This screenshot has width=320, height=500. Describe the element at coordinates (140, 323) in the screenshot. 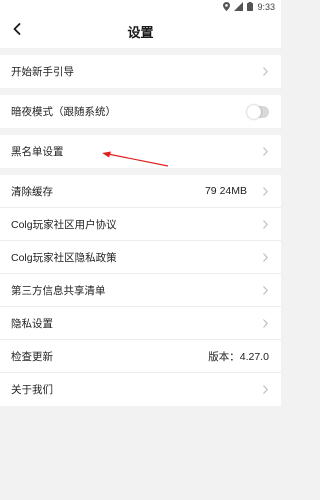

I see `settings-row: 隐私设置` at that location.